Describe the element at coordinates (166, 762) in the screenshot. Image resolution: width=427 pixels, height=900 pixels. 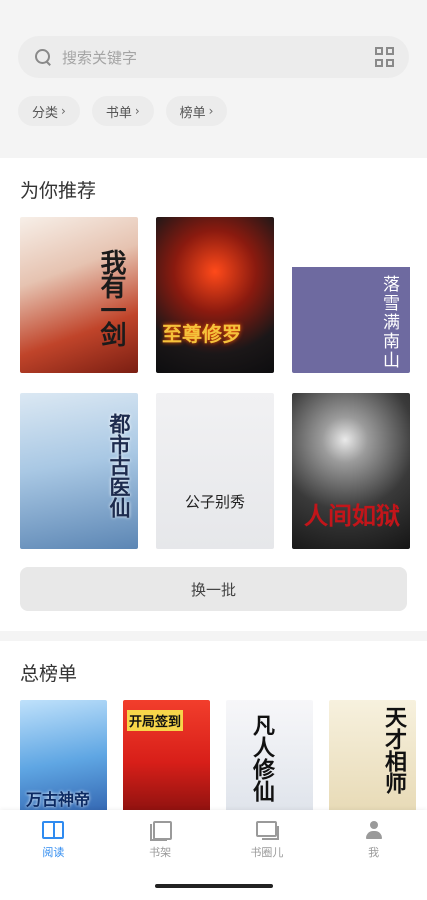
I see `book-cover: 开局签到` at that location.